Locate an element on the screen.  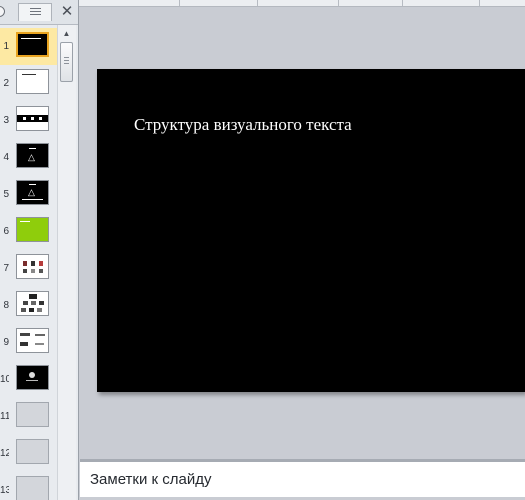
ruler-strip is located at coordinates (302, 3).